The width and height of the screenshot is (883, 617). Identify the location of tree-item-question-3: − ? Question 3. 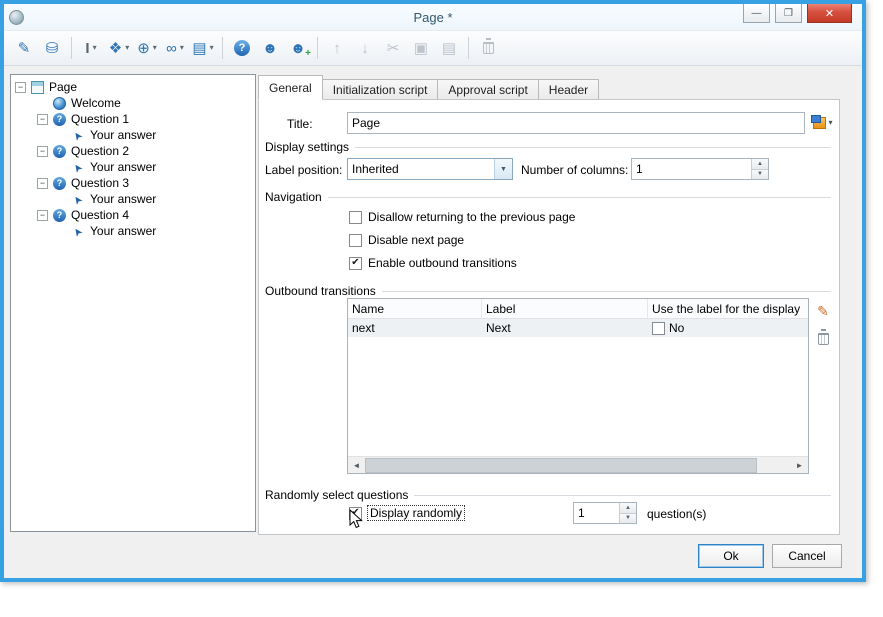
(133, 183).